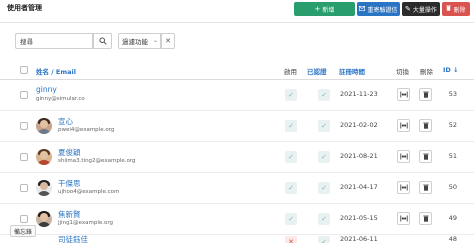 This screenshot has height=243, width=474. What do you see at coordinates (317, 8) in the screenshot?
I see `plus-icon: +` at bounding box center [317, 8].